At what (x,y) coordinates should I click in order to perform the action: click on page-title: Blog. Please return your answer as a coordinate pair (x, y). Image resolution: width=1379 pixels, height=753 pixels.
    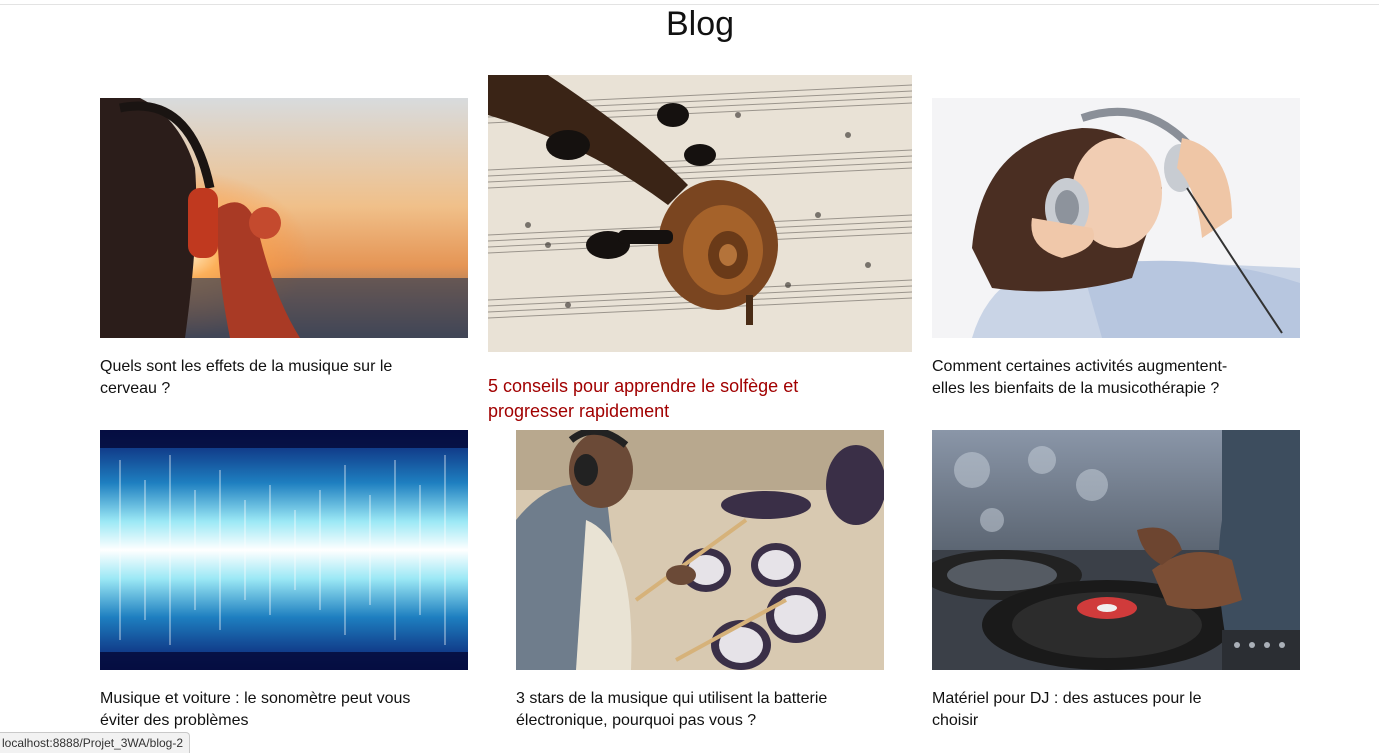
    Looking at the image, I should click on (700, 24).